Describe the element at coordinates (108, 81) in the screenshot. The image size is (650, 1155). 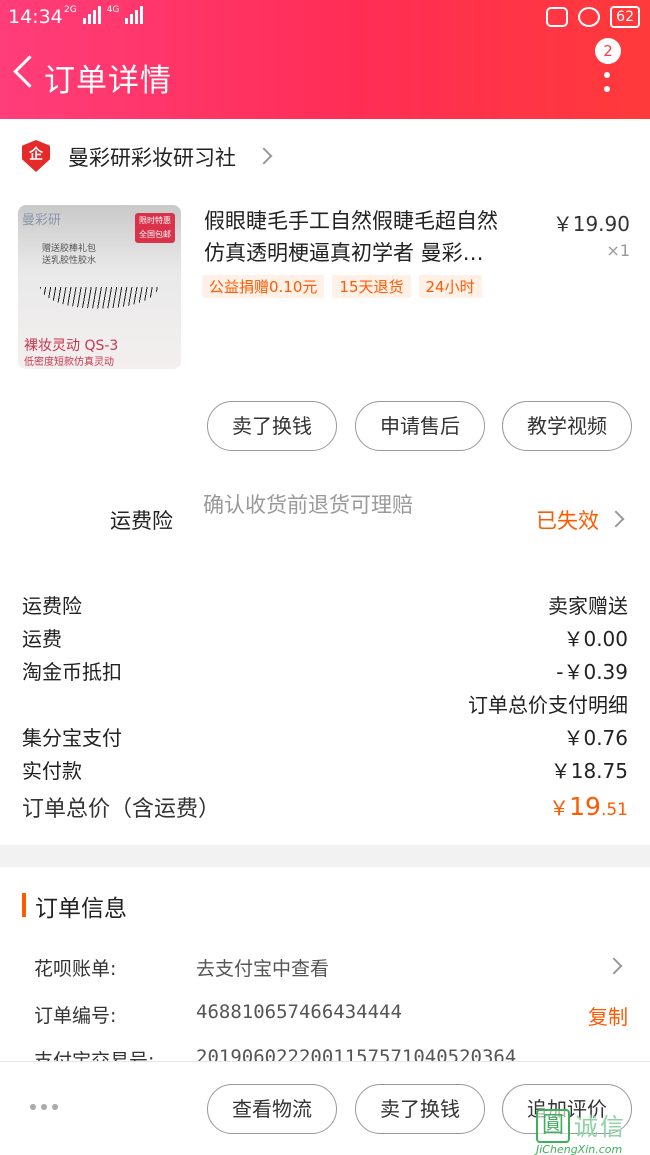
I see `page-title: 订单详情` at that location.